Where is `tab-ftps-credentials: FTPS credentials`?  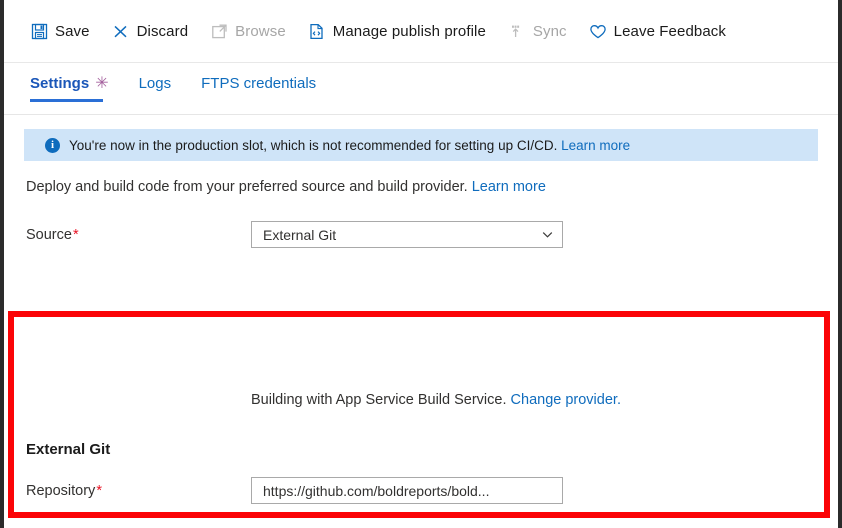
tab-ftps-credentials: FTPS credentials is located at coordinates (258, 88).